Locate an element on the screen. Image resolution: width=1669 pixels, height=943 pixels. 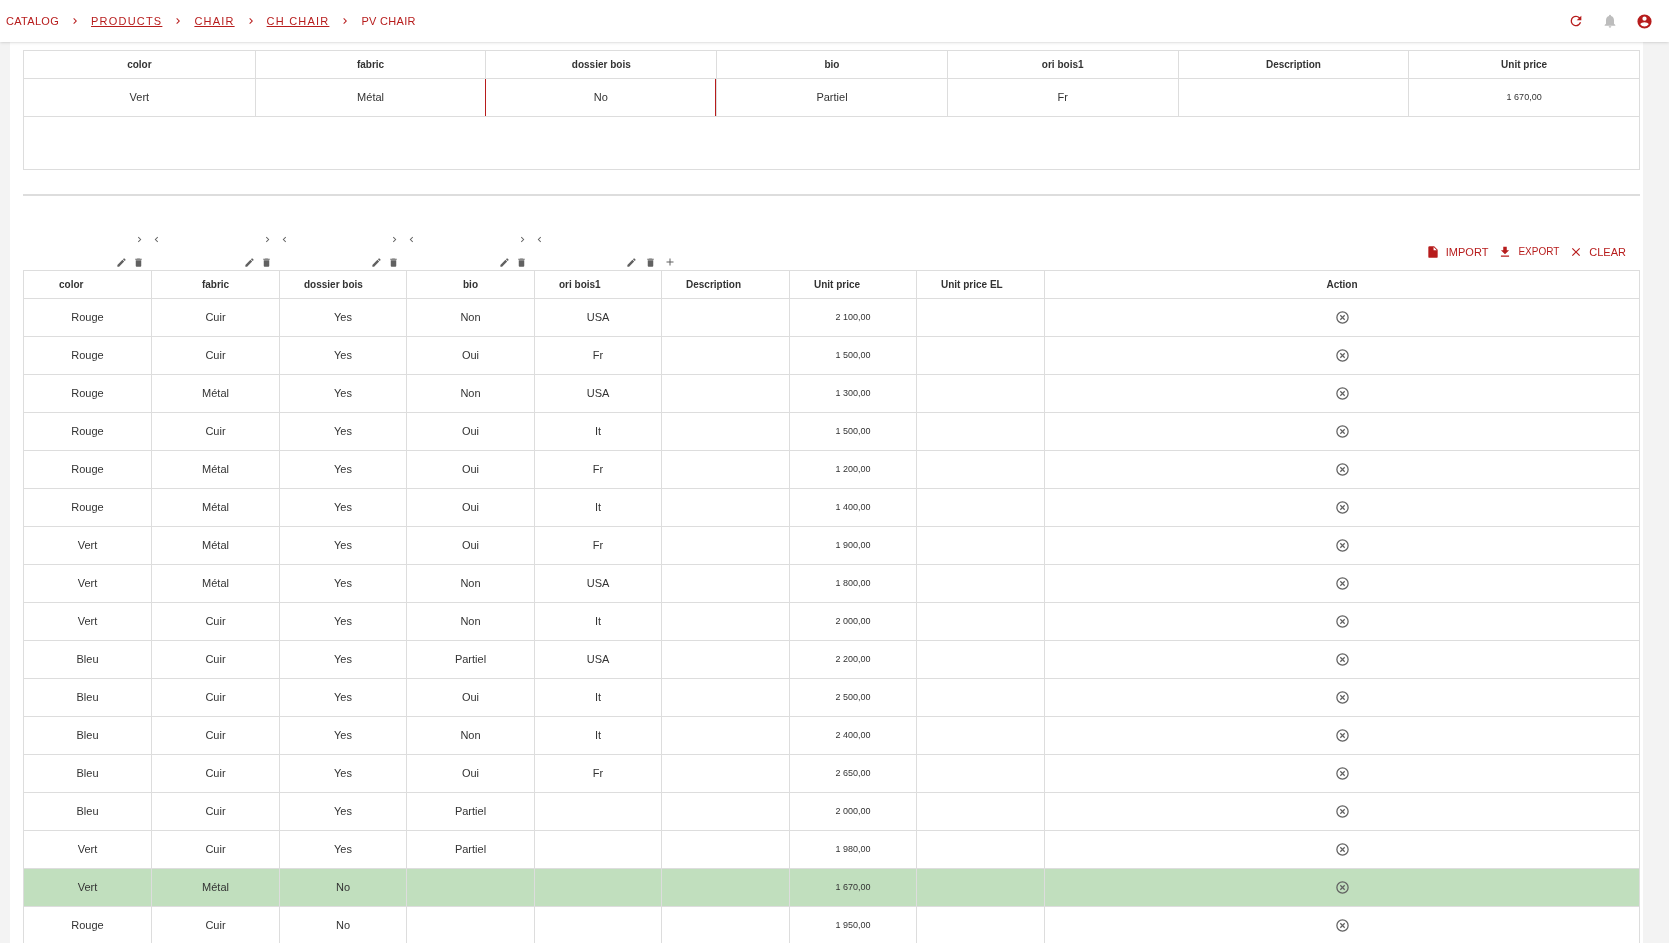
action-button: CLEAR is located at coordinates (1597, 251).